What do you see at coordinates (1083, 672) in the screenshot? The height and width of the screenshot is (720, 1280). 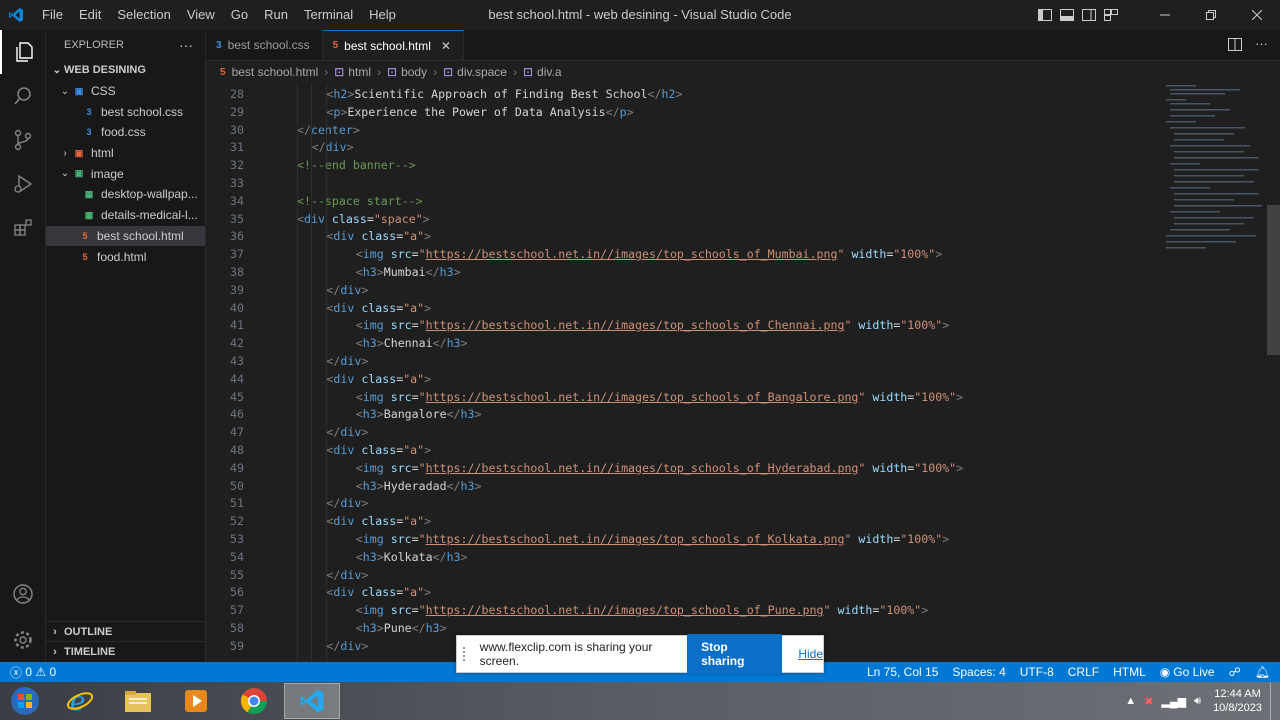 I see `line-ending: CRLF` at bounding box center [1083, 672].